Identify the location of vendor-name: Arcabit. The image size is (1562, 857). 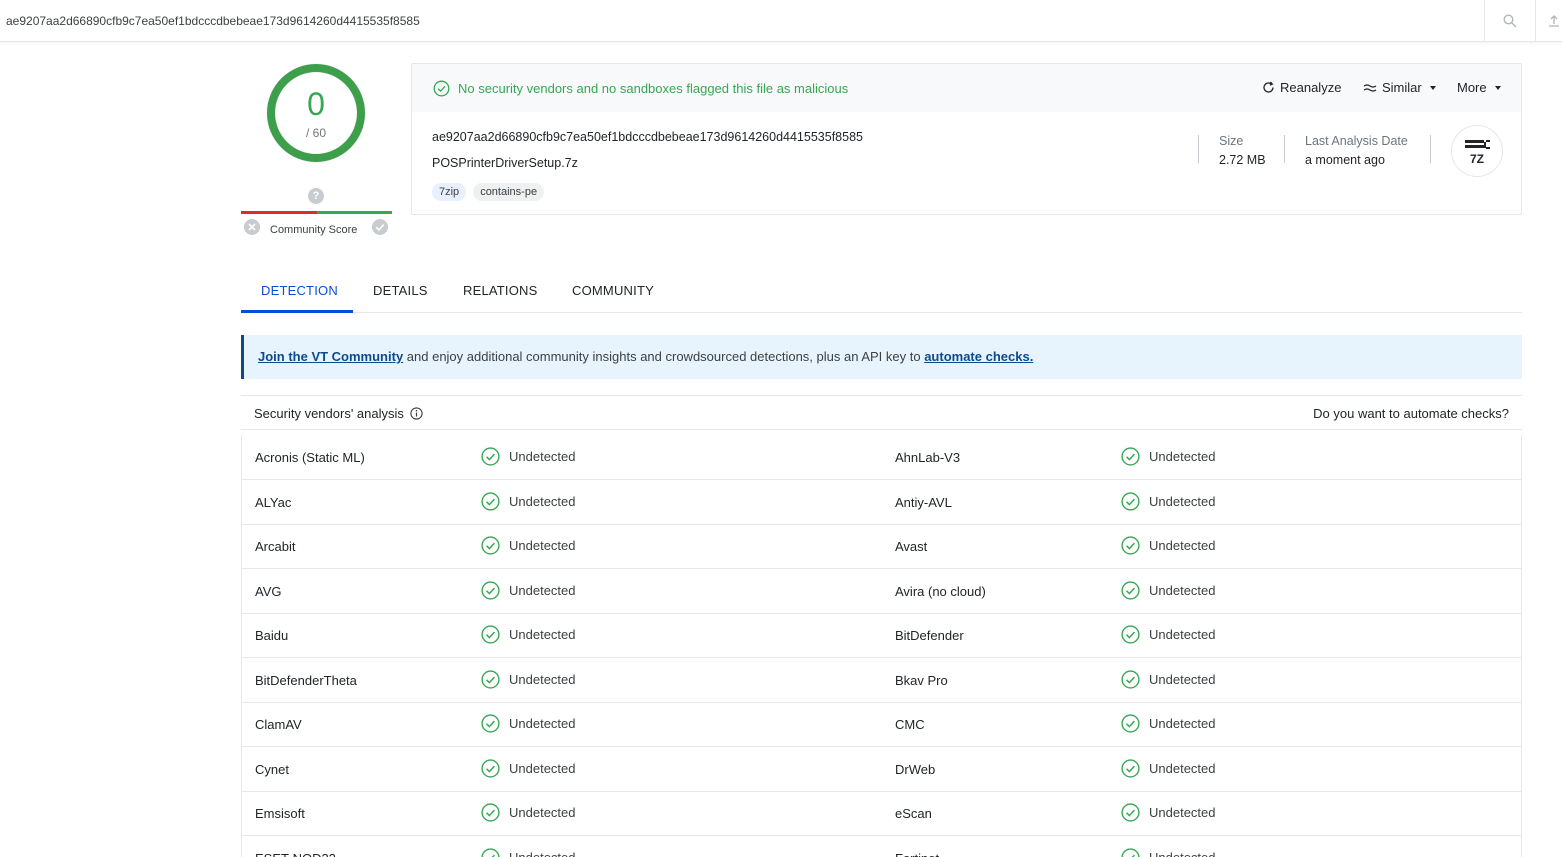
(275, 546).